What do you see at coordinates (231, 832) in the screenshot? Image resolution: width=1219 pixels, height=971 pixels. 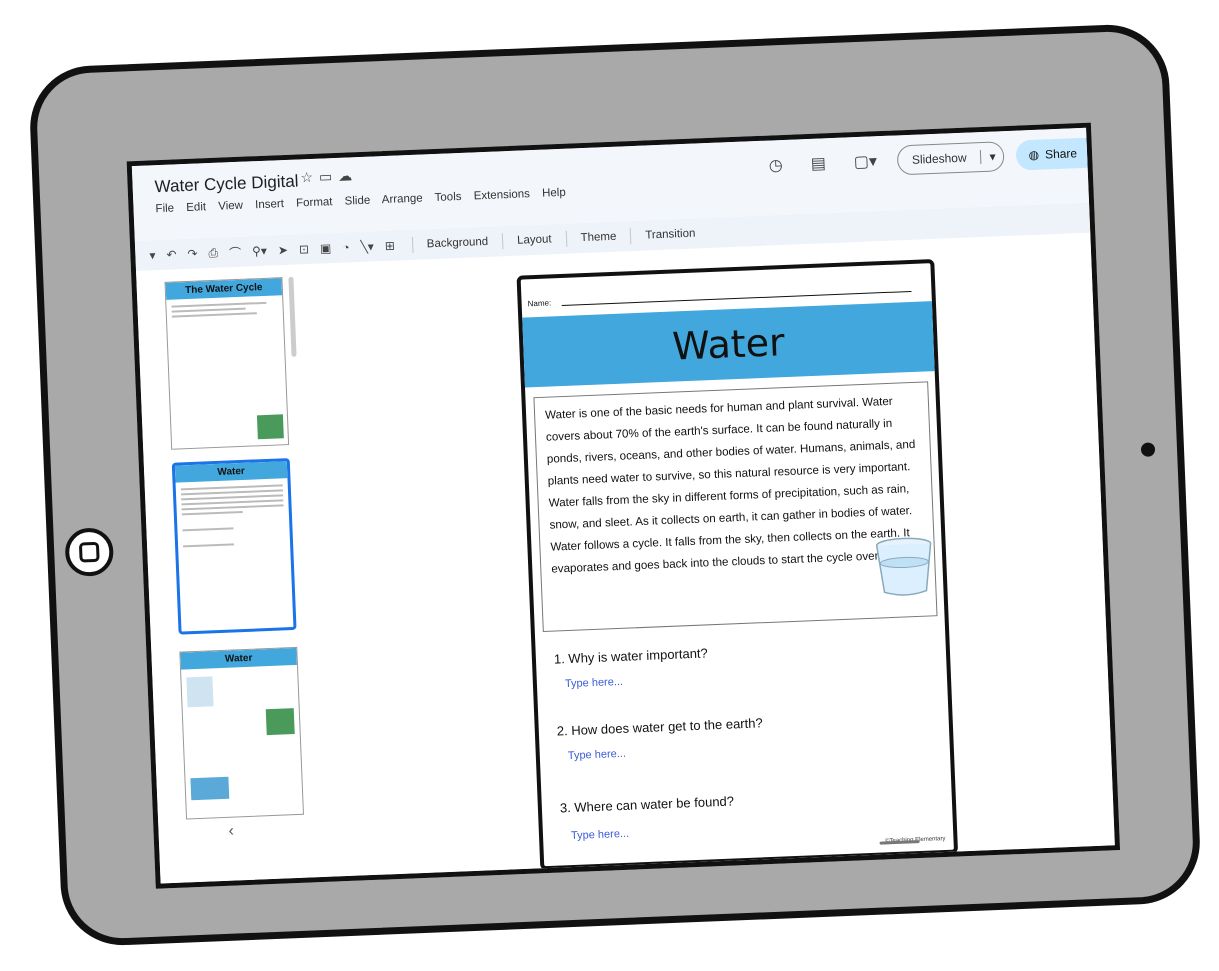 I see `chevron-left-icon: ‹` at bounding box center [231, 832].